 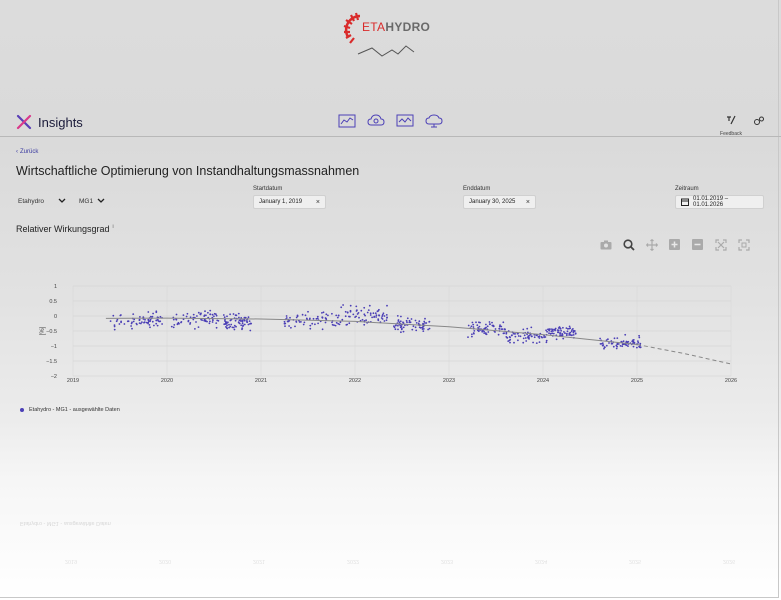 What do you see at coordinates (405, 121) in the screenshot?
I see `monitor-chart-icon` at bounding box center [405, 121].